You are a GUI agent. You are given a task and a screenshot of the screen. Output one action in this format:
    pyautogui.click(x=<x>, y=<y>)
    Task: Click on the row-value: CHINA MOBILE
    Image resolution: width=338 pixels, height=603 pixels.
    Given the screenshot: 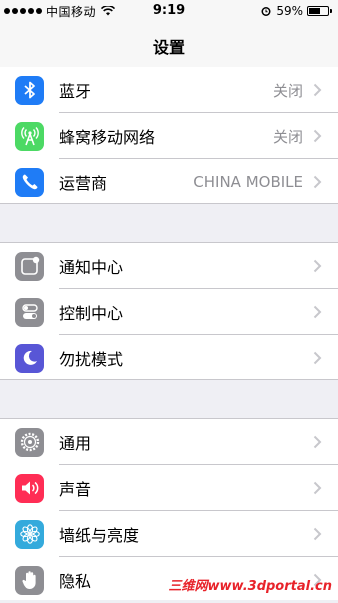 What is the action you would take?
    pyautogui.click(x=248, y=182)
    